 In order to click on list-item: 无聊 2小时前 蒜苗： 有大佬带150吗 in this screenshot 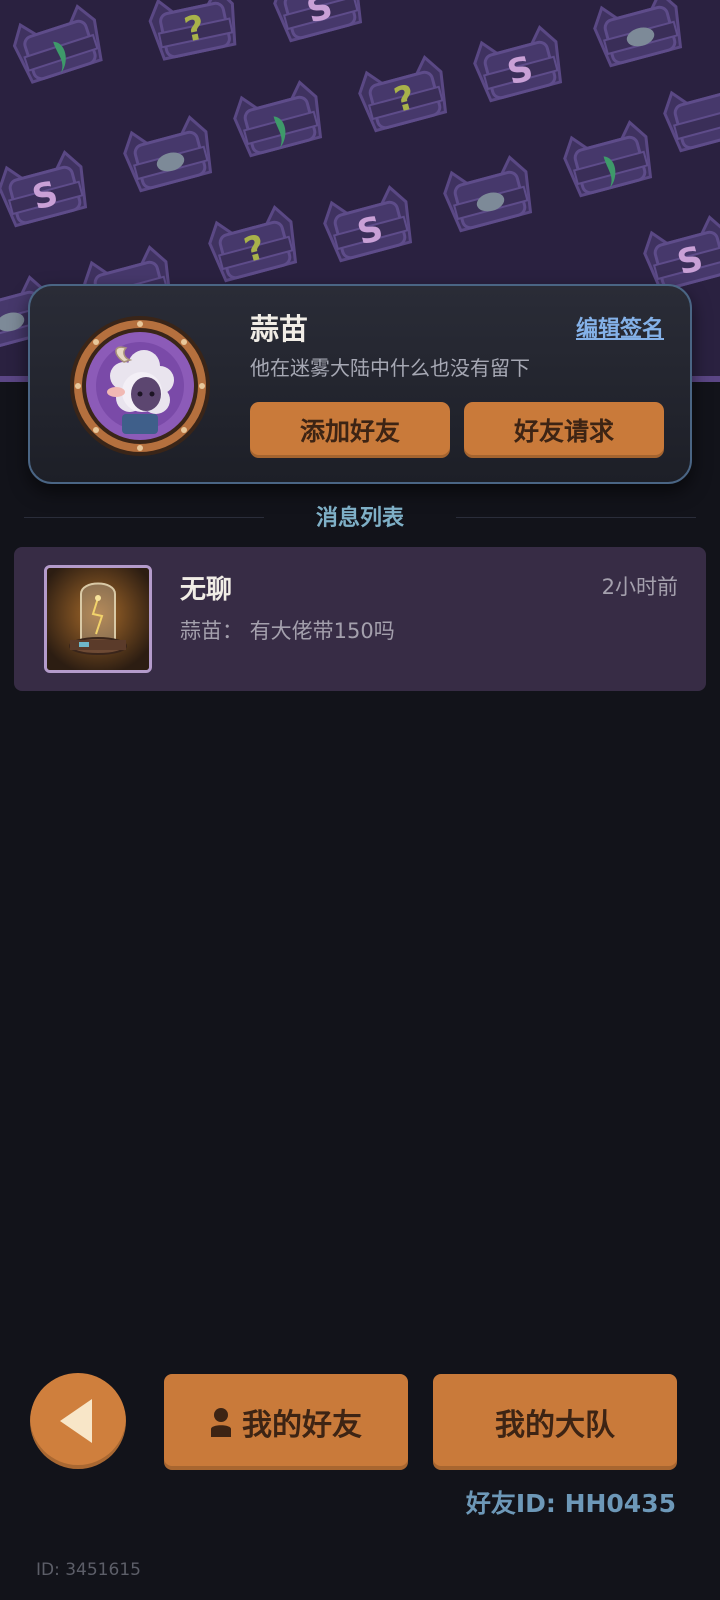, I will do `click(360, 619)`.